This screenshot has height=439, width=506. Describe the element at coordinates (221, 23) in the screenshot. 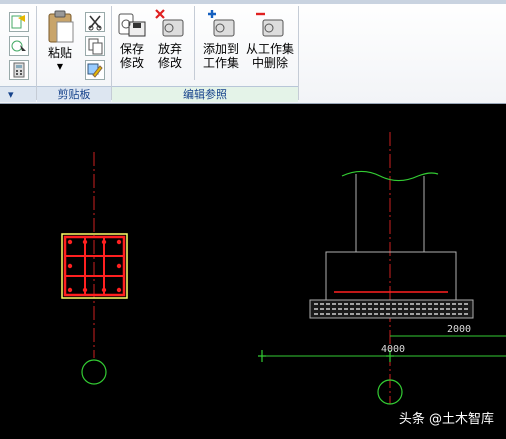

I see `add-to-workset-icon` at that location.